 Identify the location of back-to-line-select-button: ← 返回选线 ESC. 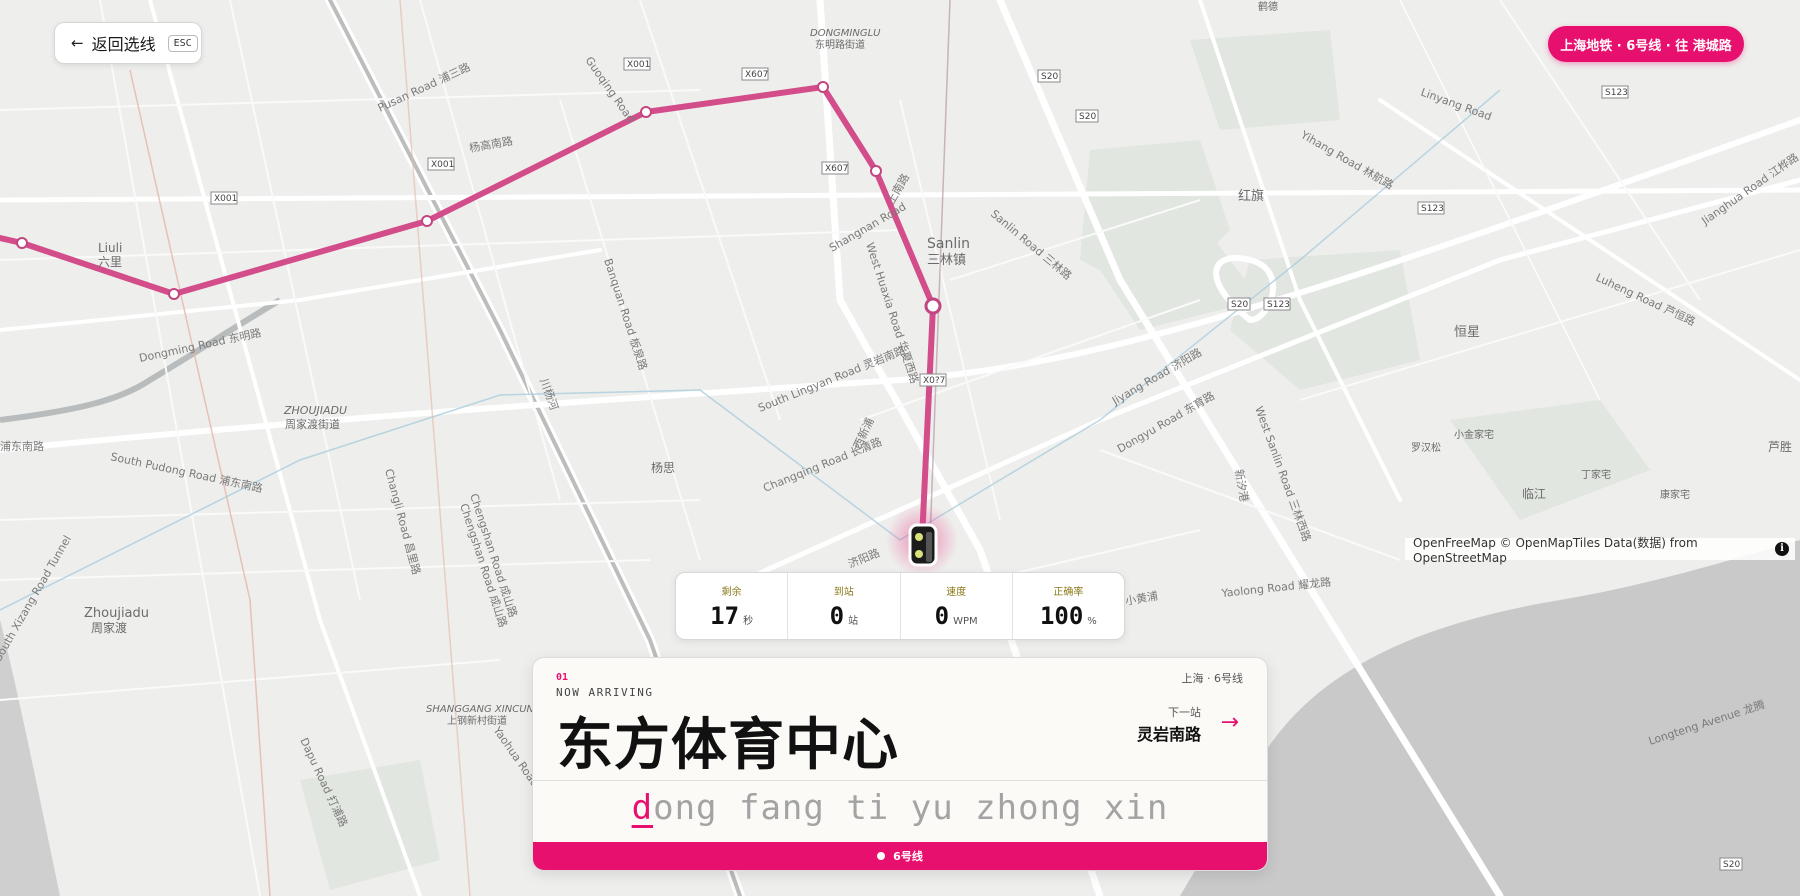
(128, 43).